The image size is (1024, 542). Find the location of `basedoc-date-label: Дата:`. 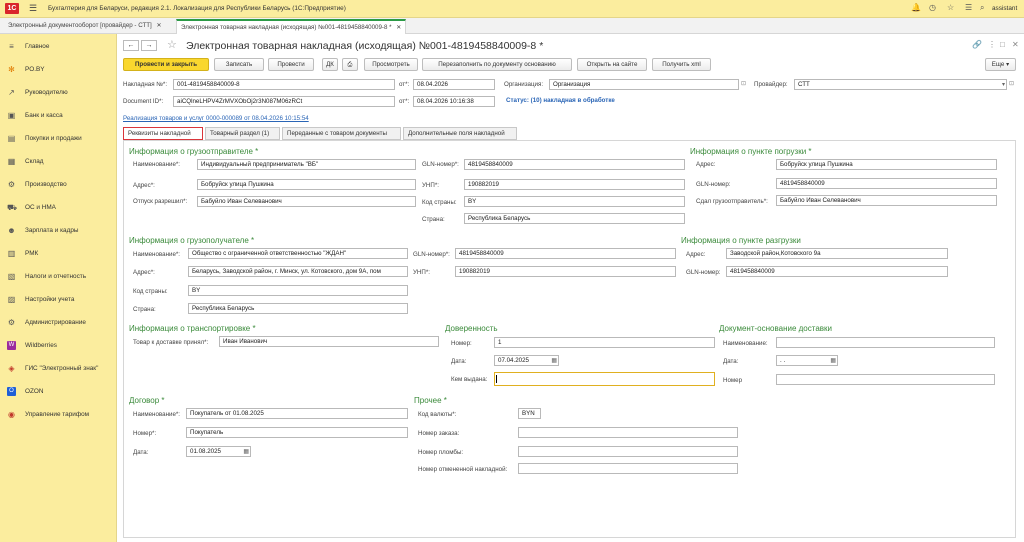

basedoc-date-label: Дата: is located at coordinates (731, 361).